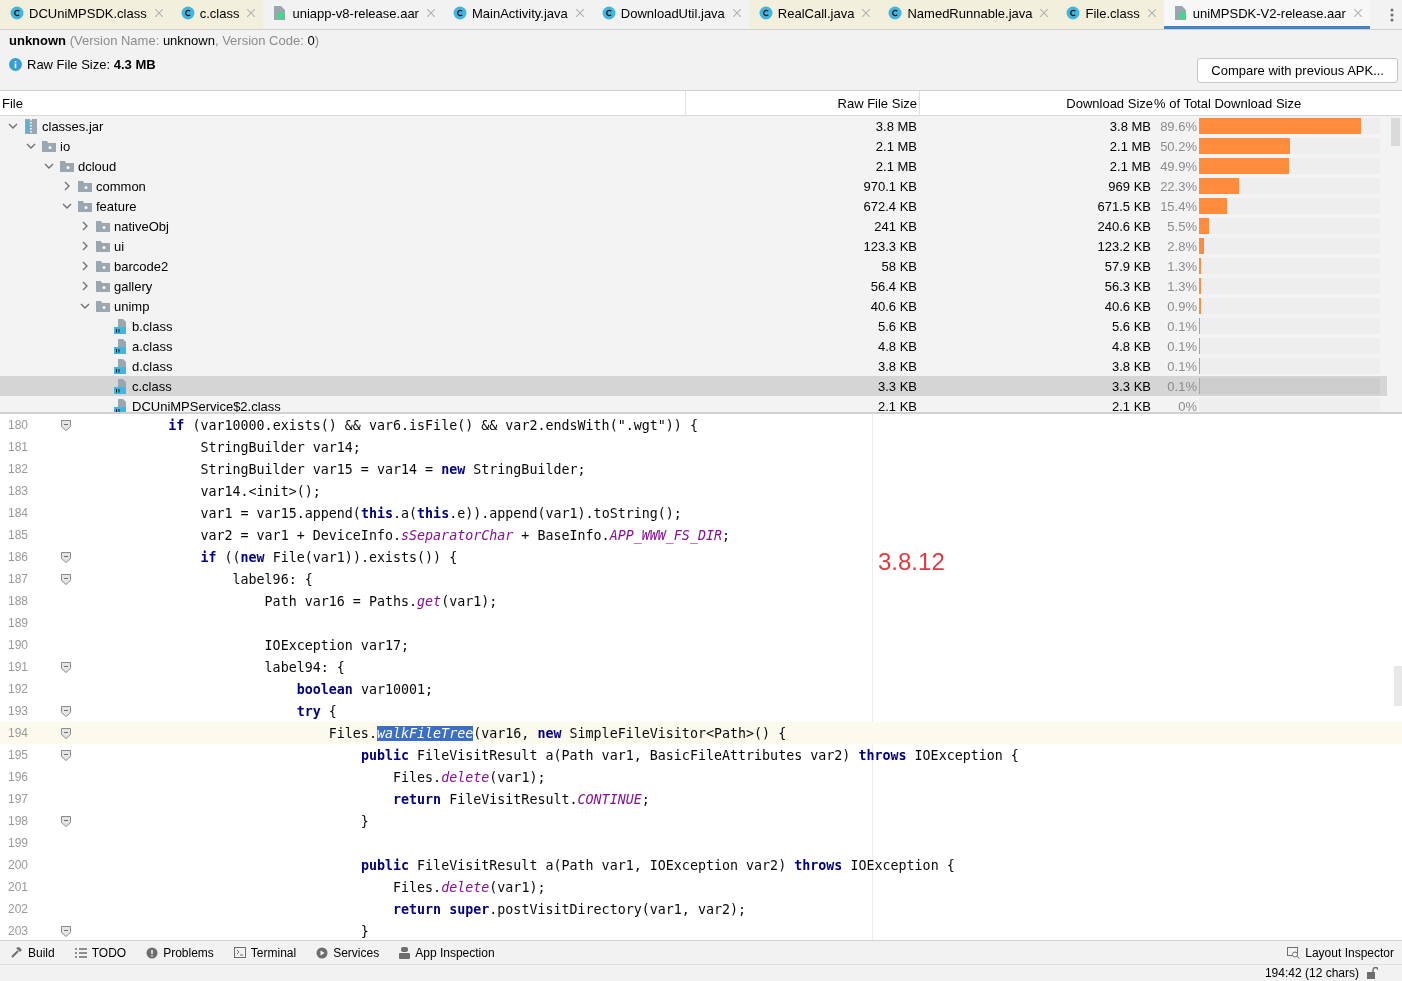  Describe the element at coordinates (336, 645) in the screenshot. I see `code-line: IOException var17;` at that location.